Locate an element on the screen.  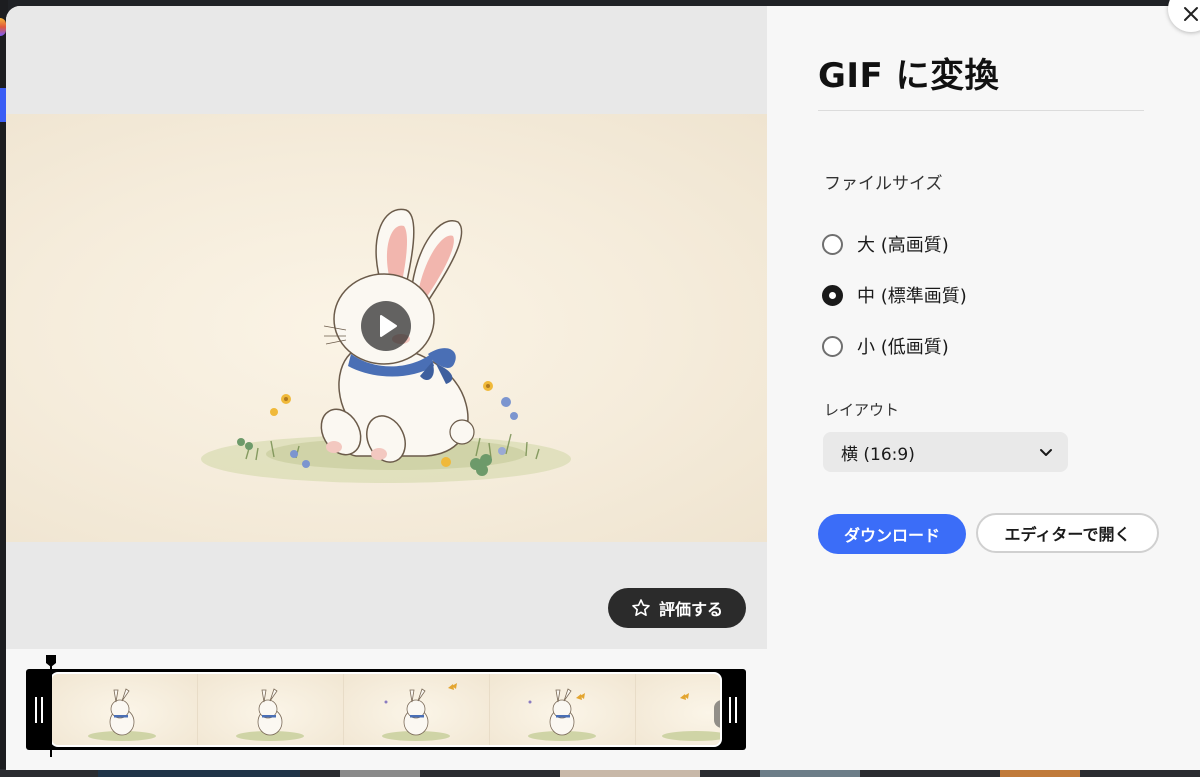
layout-select-value: 横 (16:9) is located at coordinates (878, 454).